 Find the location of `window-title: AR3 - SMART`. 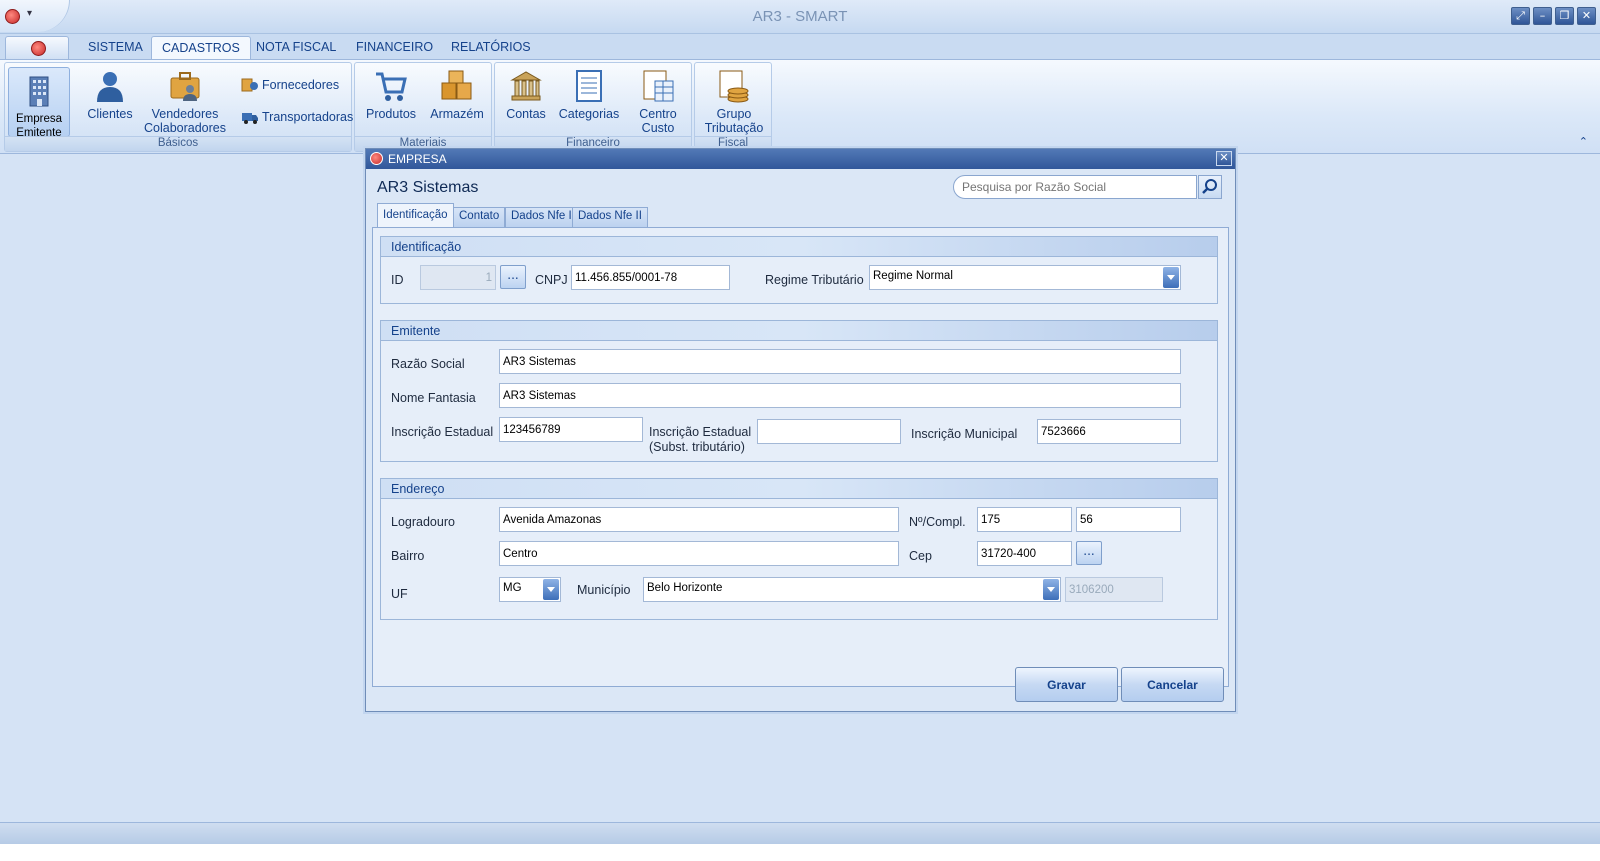

window-title: AR3 - SMART is located at coordinates (800, 16).